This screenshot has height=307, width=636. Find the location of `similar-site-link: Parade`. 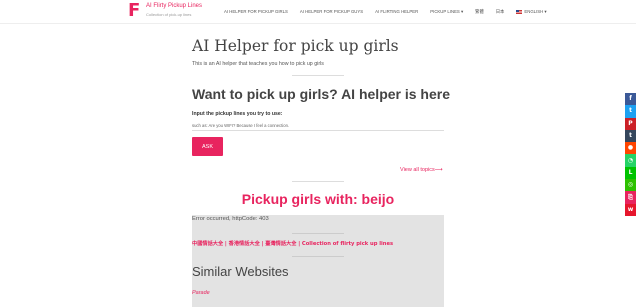

similar-site-link: Parade is located at coordinates (201, 293).